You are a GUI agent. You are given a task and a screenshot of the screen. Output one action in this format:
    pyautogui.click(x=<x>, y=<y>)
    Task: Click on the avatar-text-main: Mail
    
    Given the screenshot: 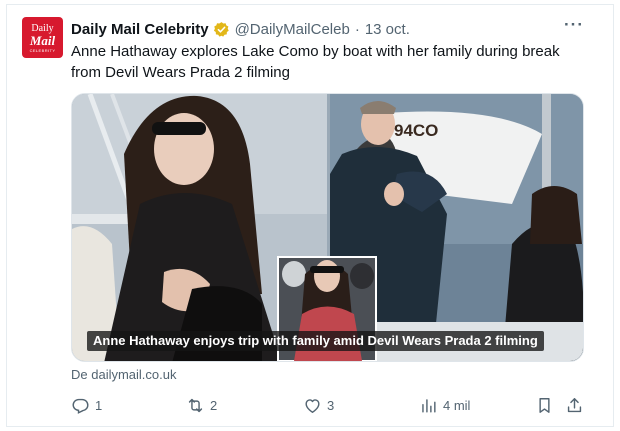 What is the action you would take?
    pyautogui.click(x=42, y=40)
    